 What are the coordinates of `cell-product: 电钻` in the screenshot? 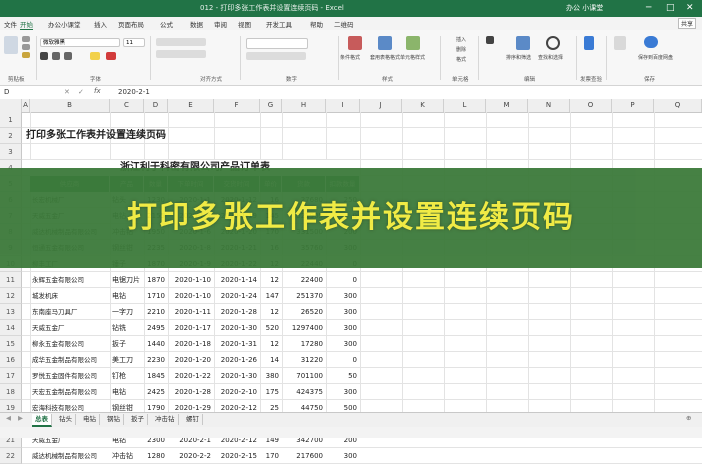 It's located at (126, 392).